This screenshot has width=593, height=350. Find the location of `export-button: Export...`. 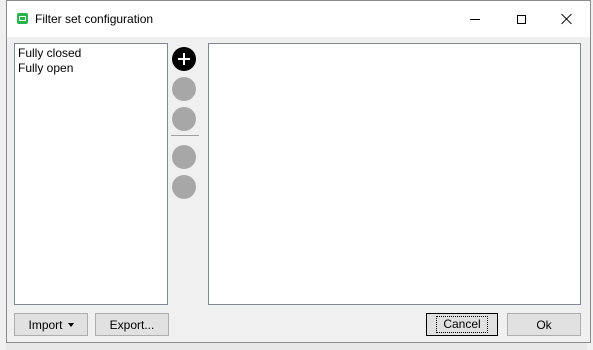

export-button: Export... is located at coordinates (132, 324).